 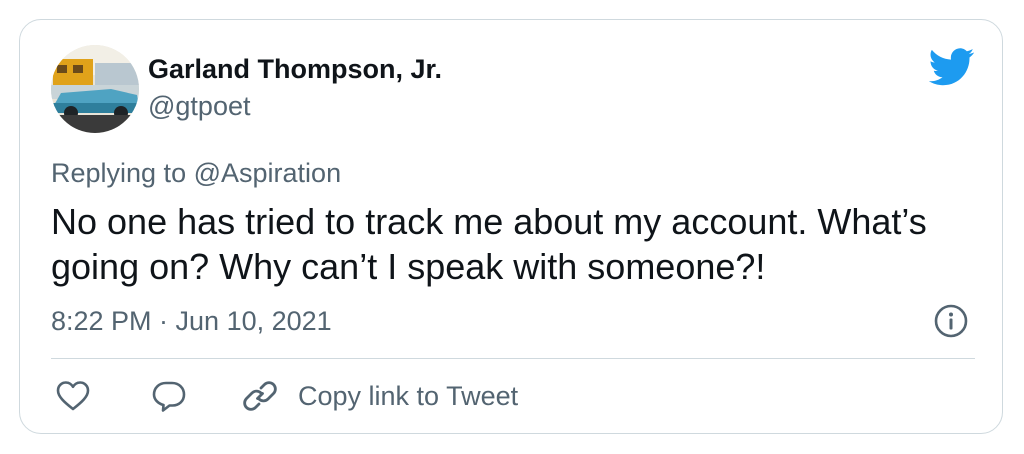 I want to click on replying-to-label: Replying to, so click(x=119, y=173).